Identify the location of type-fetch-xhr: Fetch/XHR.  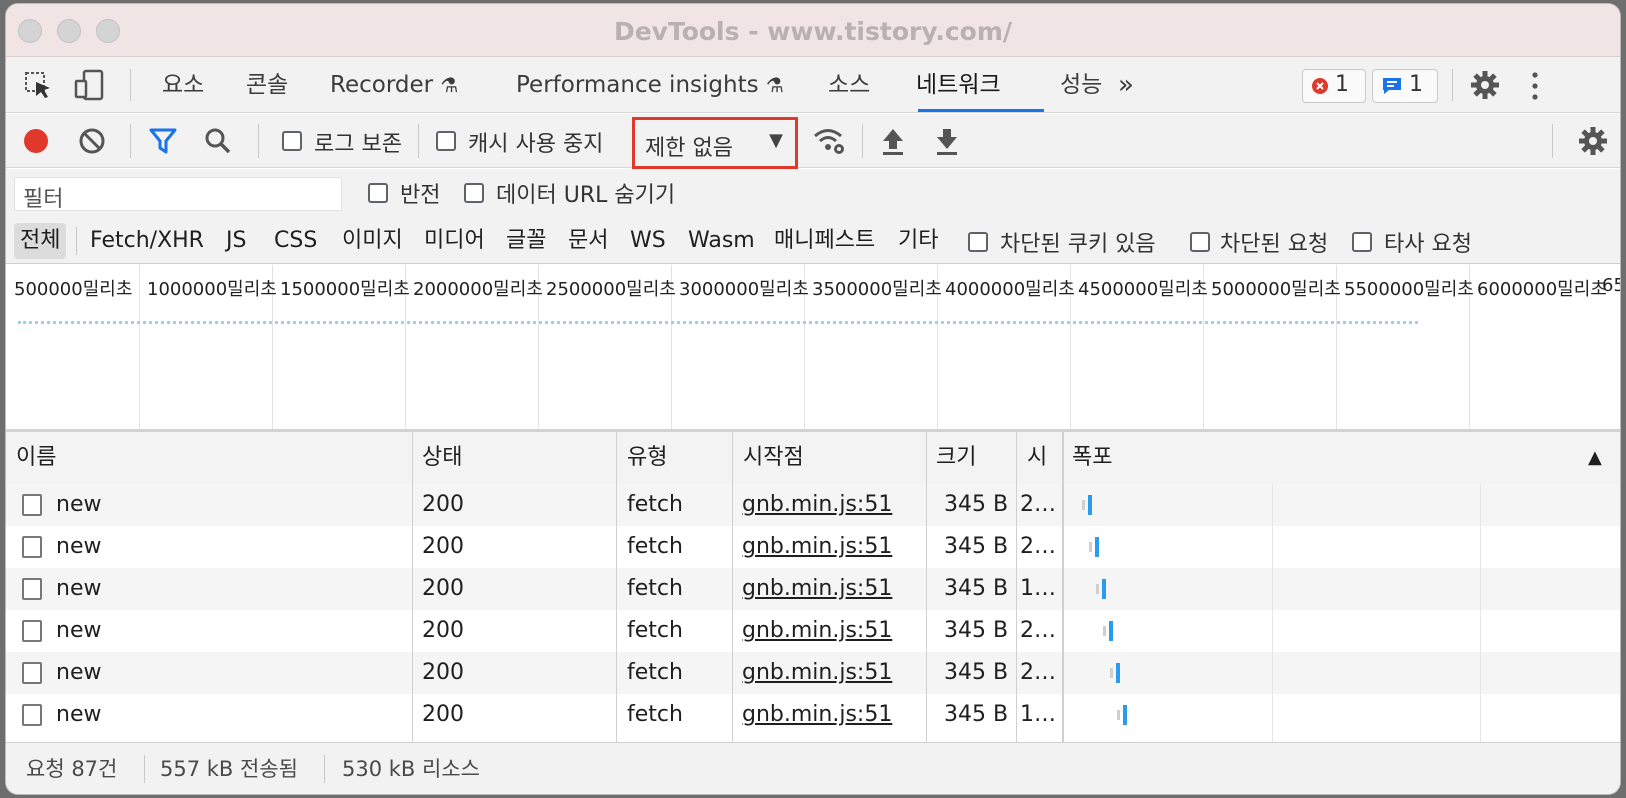
(147, 241).